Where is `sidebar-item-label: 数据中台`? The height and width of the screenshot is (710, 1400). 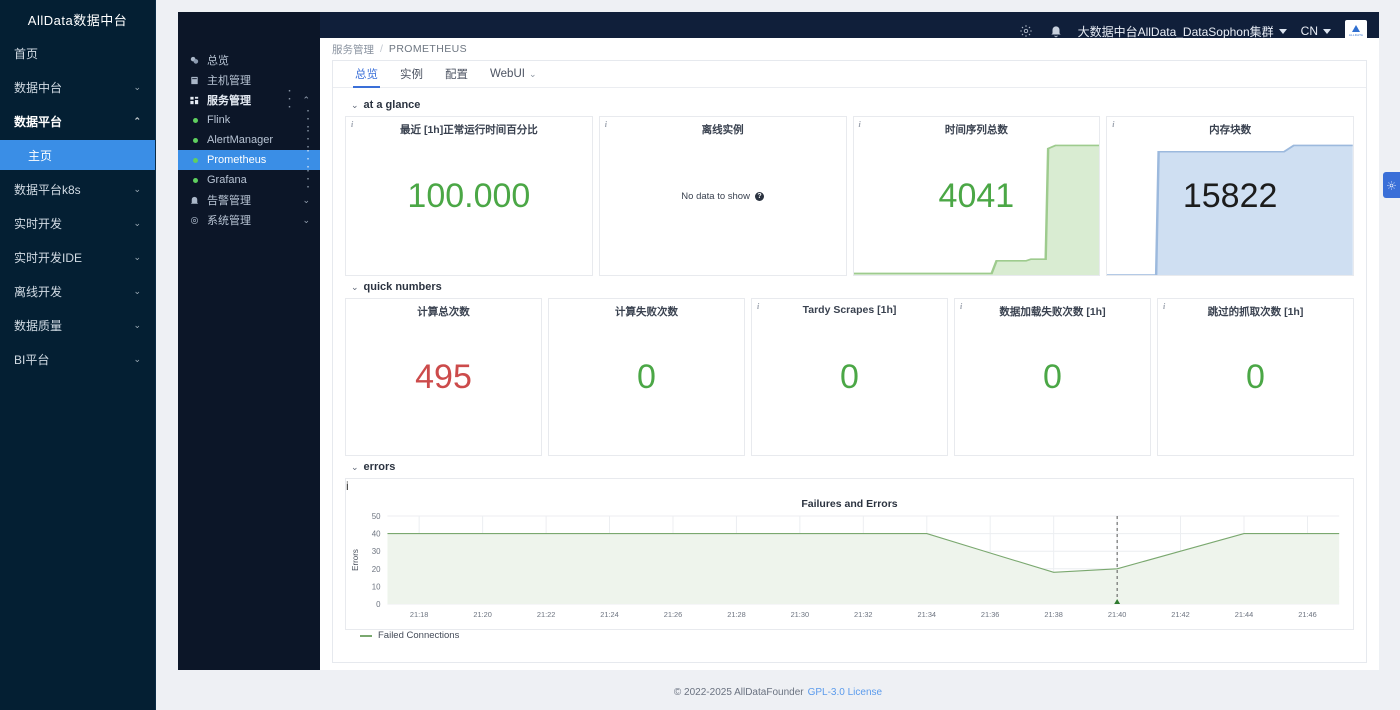 sidebar-item-label: 数据中台 is located at coordinates (38, 87).